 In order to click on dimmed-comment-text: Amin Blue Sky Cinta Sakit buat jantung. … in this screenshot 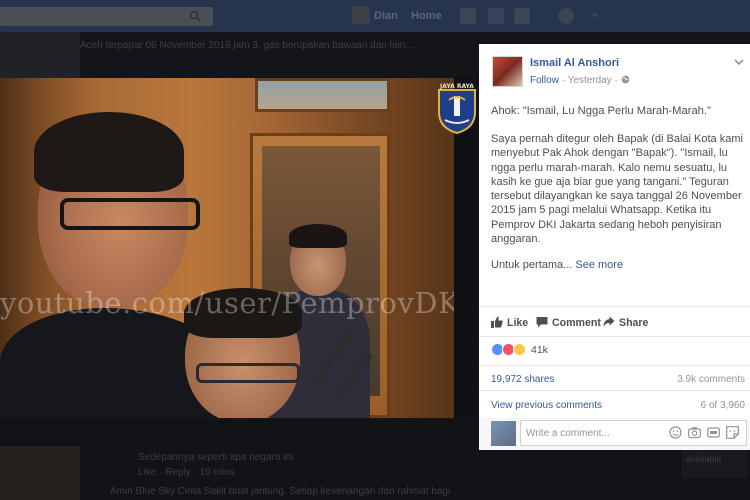, I will do `click(280, 491)`.